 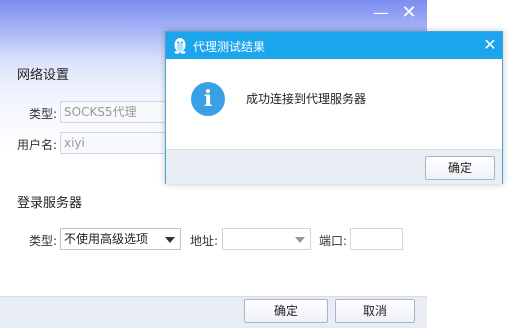 I want to click on dialog-title: 代理测试结果, so click(x=229, y=47).